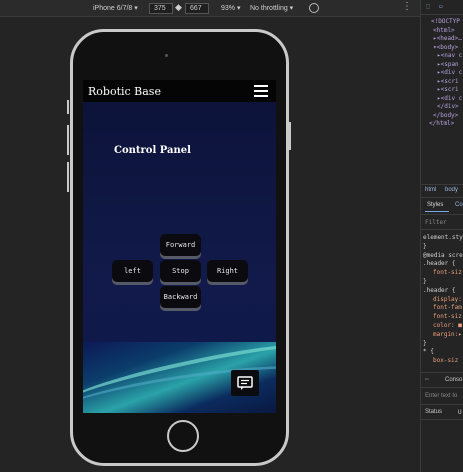 This screenshot has height=472, width=463. Describe the element at coordinates (445, 47) in the screenshot. I see `dom-node: ▾<body>` at that location.